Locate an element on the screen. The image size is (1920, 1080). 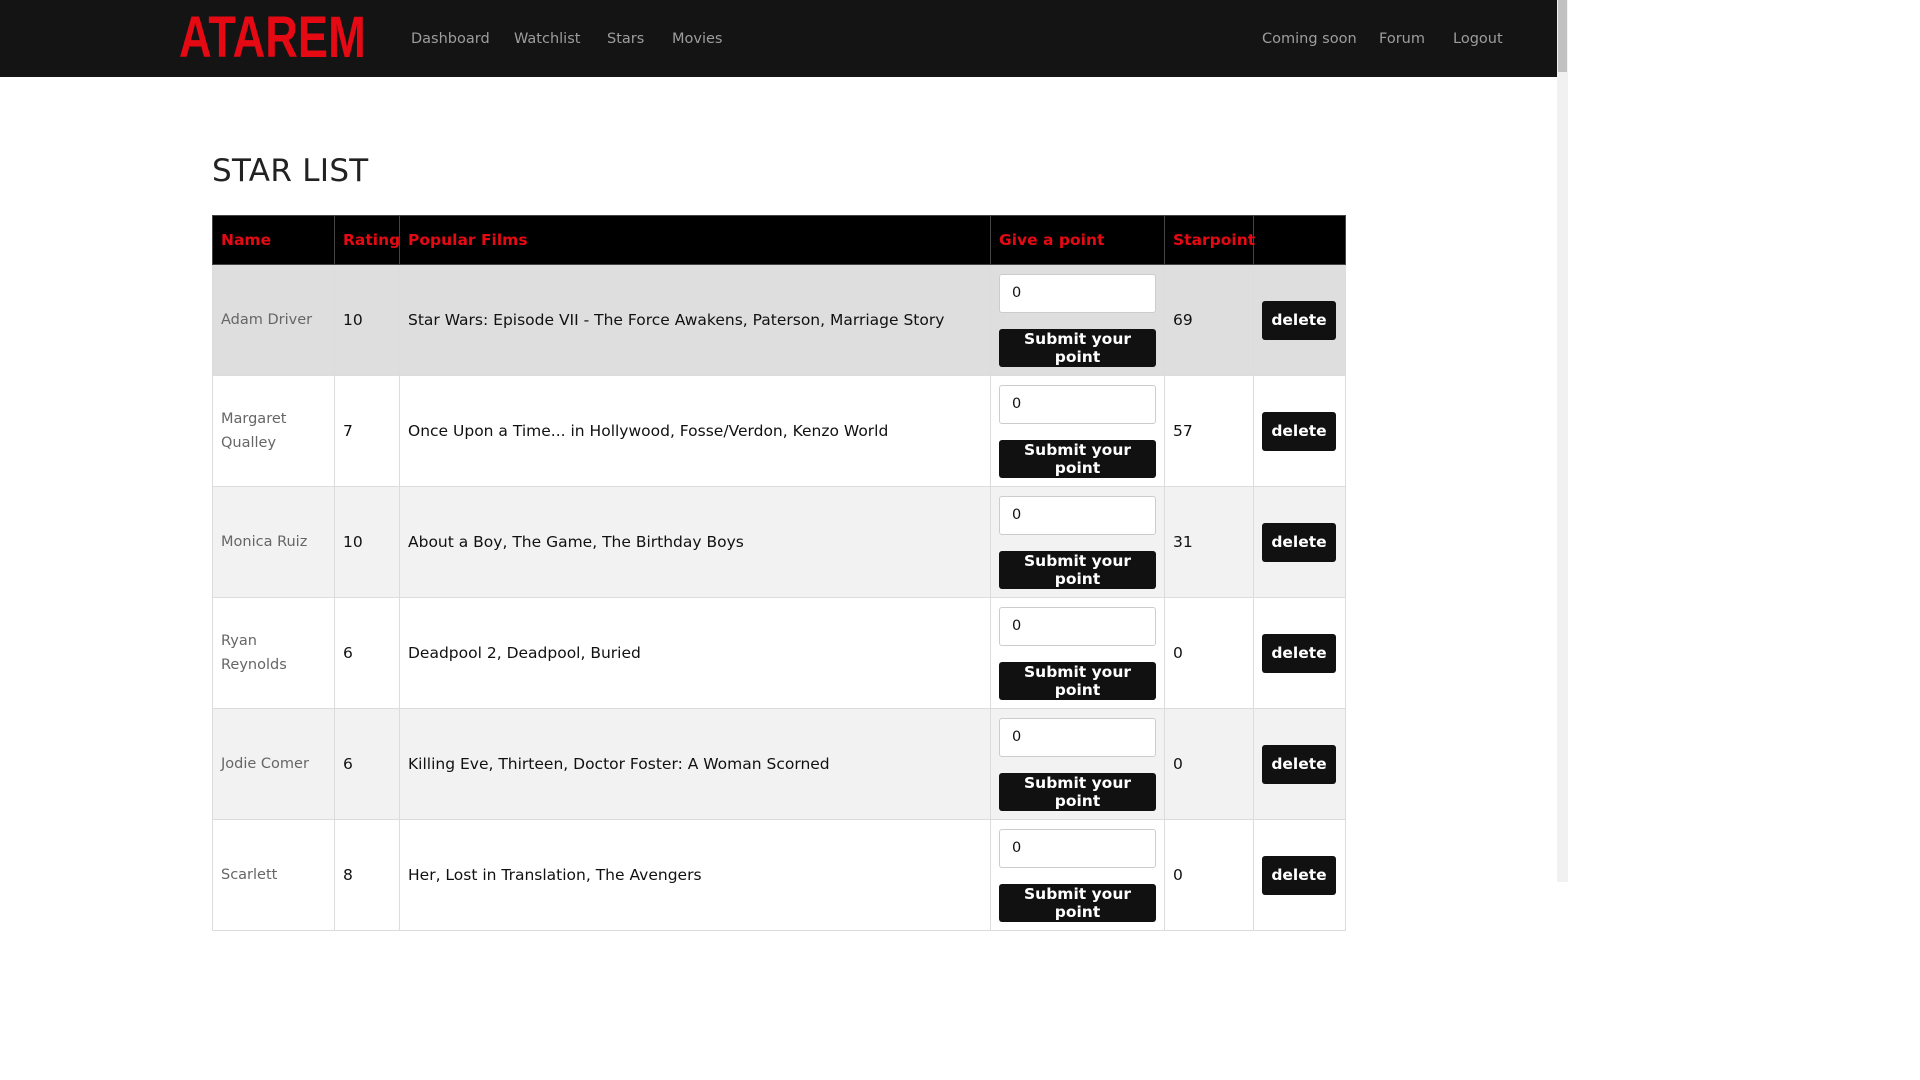
star-name: Adam Driver is located at coordinates (273, 320).